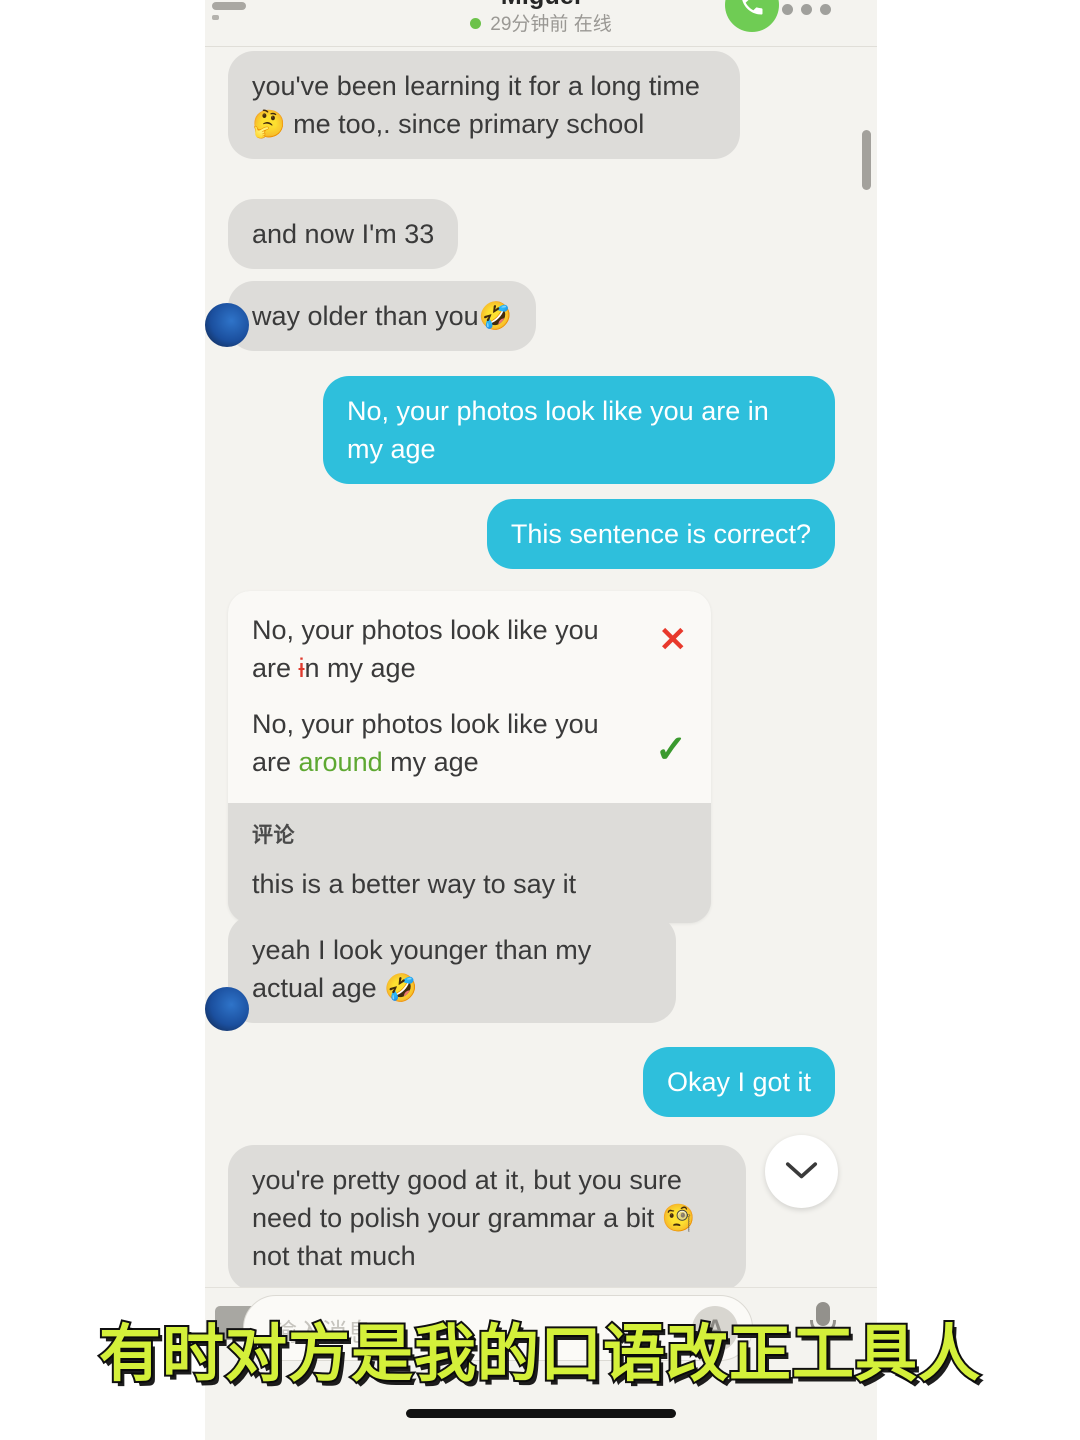 This screenshot has height=1440, width=1080. I want to click on message-bubble-outgoing: This sentence is correct?, so click(660, 534).